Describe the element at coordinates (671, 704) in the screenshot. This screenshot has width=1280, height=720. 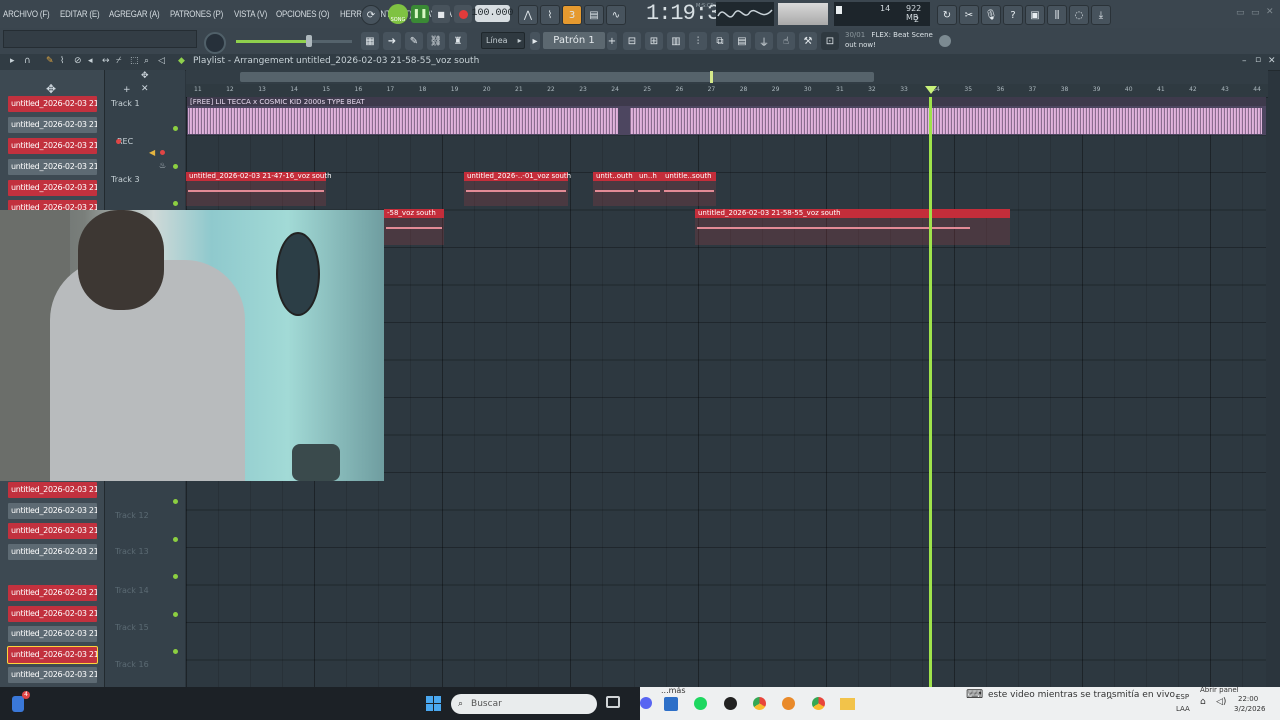
I see `calendar-app-icon` at that location.